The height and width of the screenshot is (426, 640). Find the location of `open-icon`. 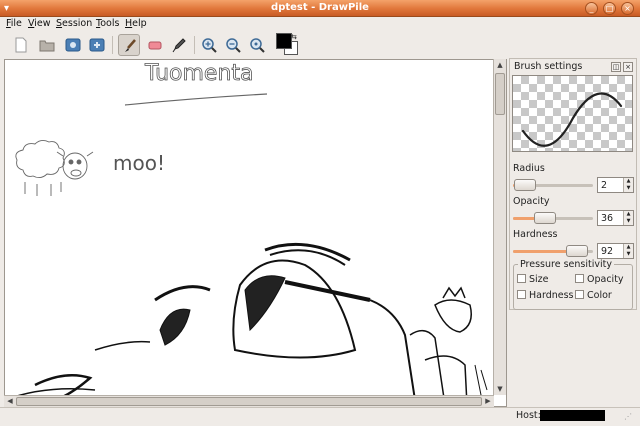

open-icon is located at coordinates (47, 46).